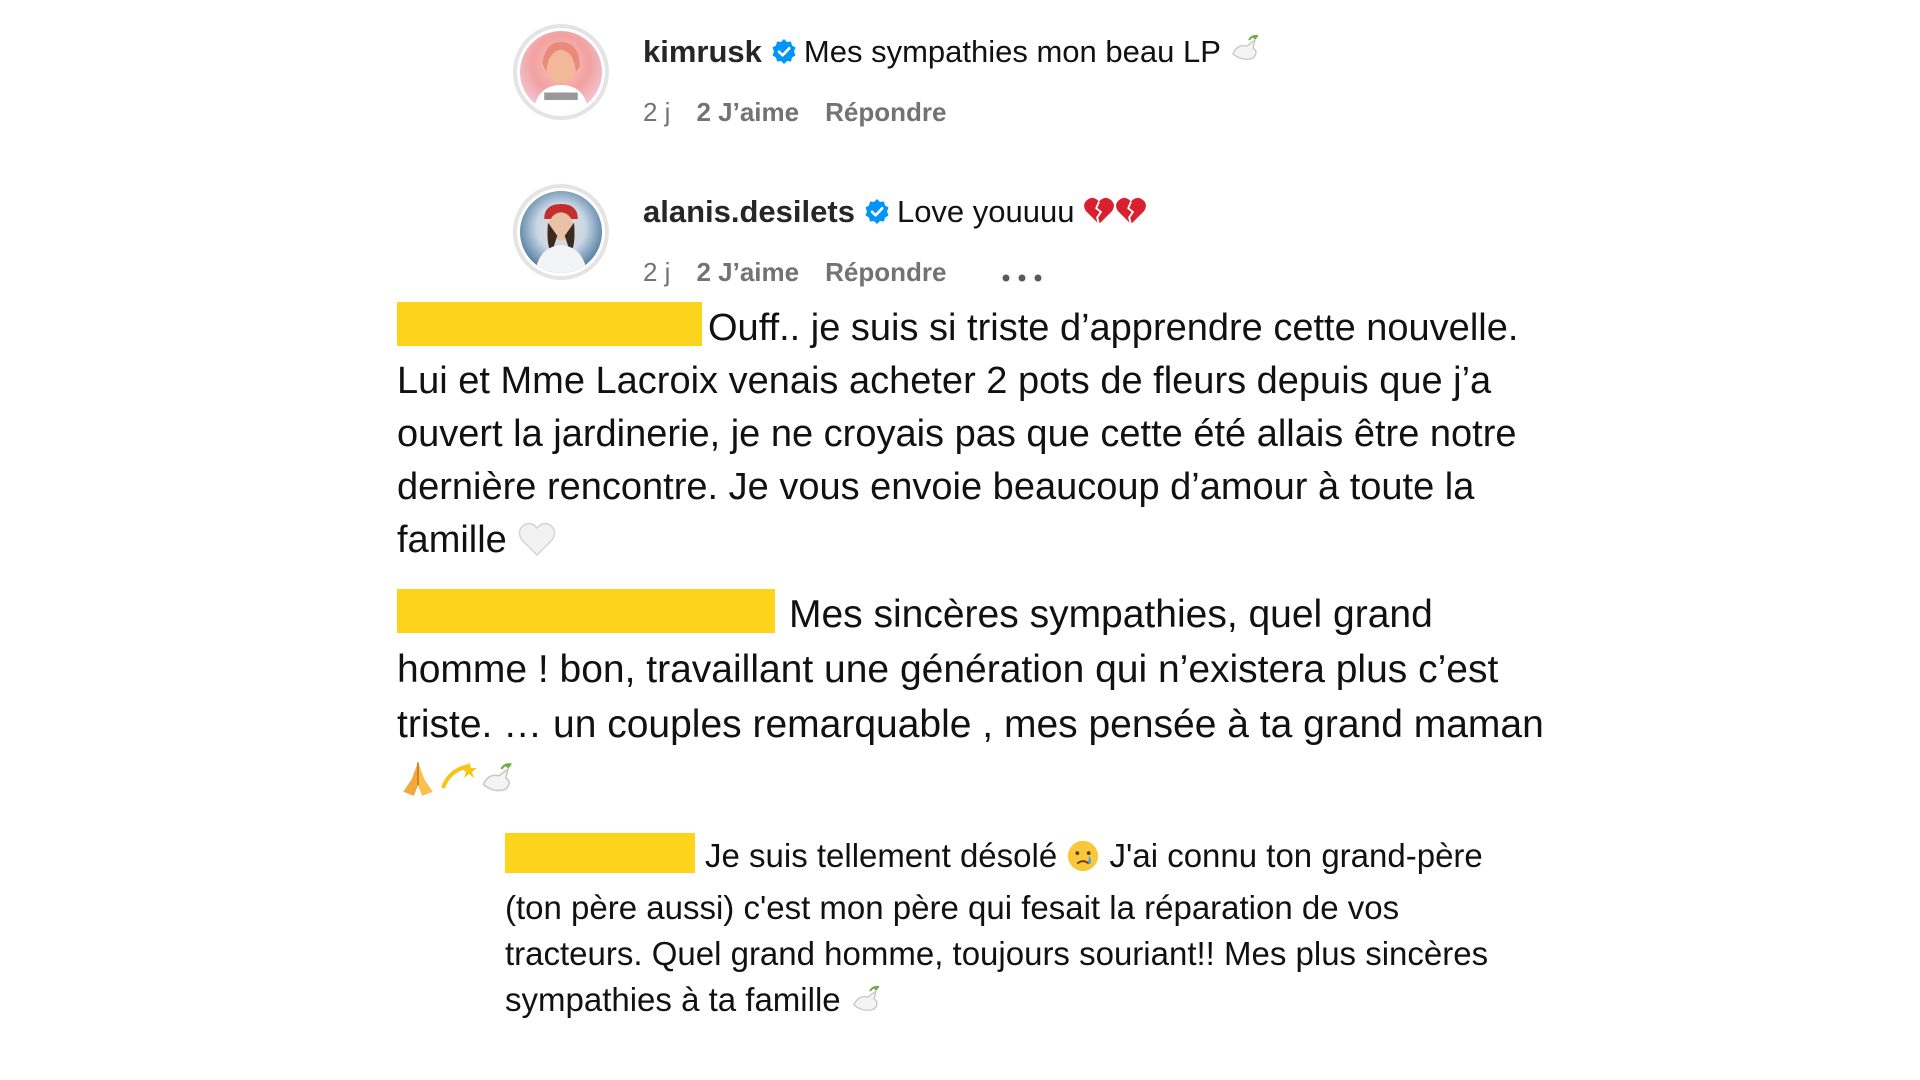 The image size is (1920, 1080). I want to click on comment-body-start: Je suis tellement désolé, so click(881, 855).